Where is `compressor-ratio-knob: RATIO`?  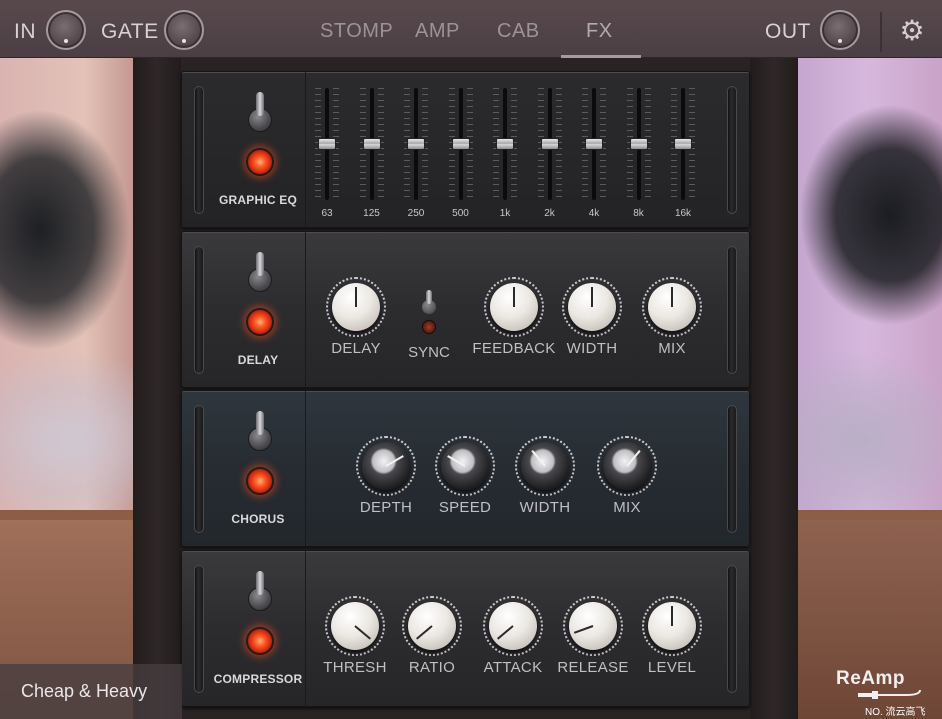 compressor-ratio-knob: RATIO is located at coordinates (432, 641).